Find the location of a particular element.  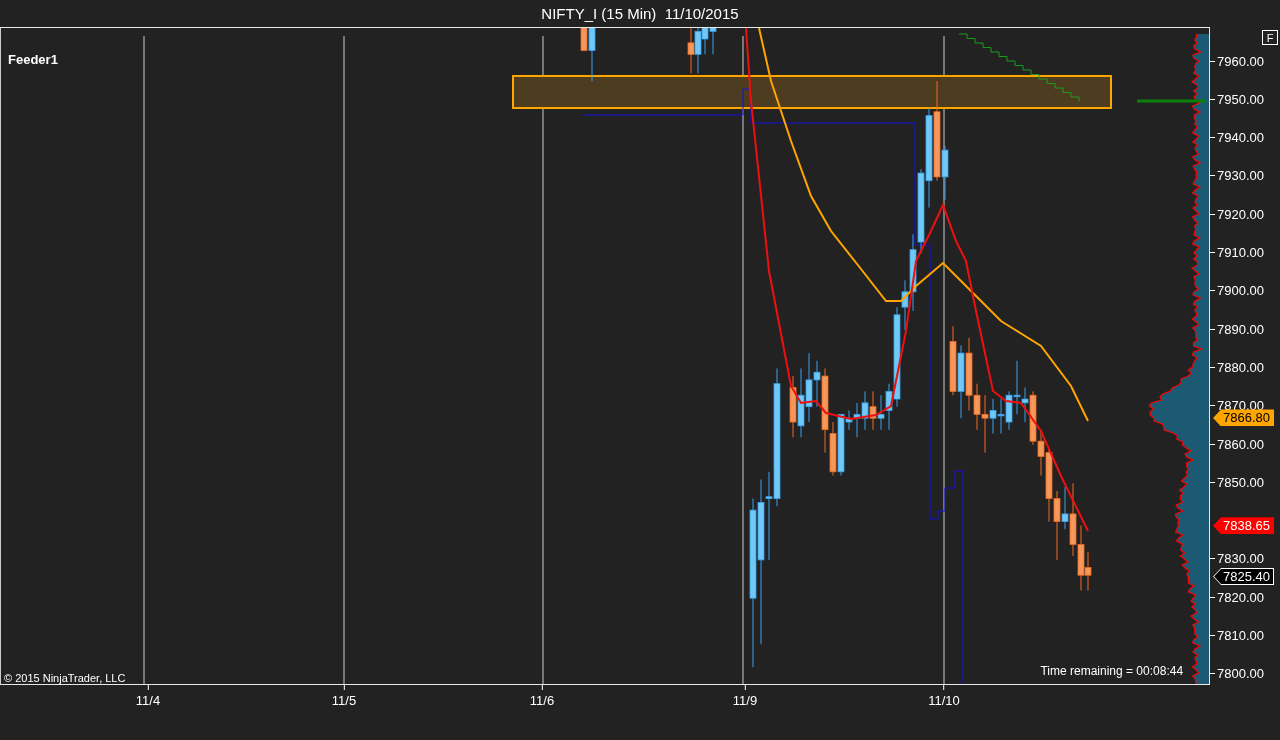

x-axis-label: 11/9 is located at coordinates (745, 700).